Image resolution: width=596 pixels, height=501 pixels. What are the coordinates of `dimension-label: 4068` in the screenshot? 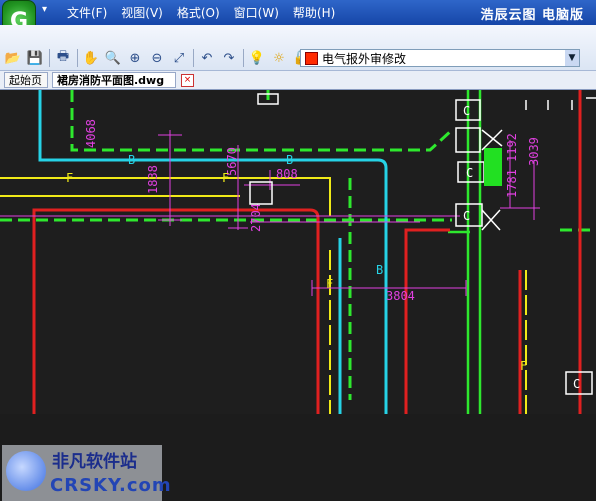 It's located at (91, 133).